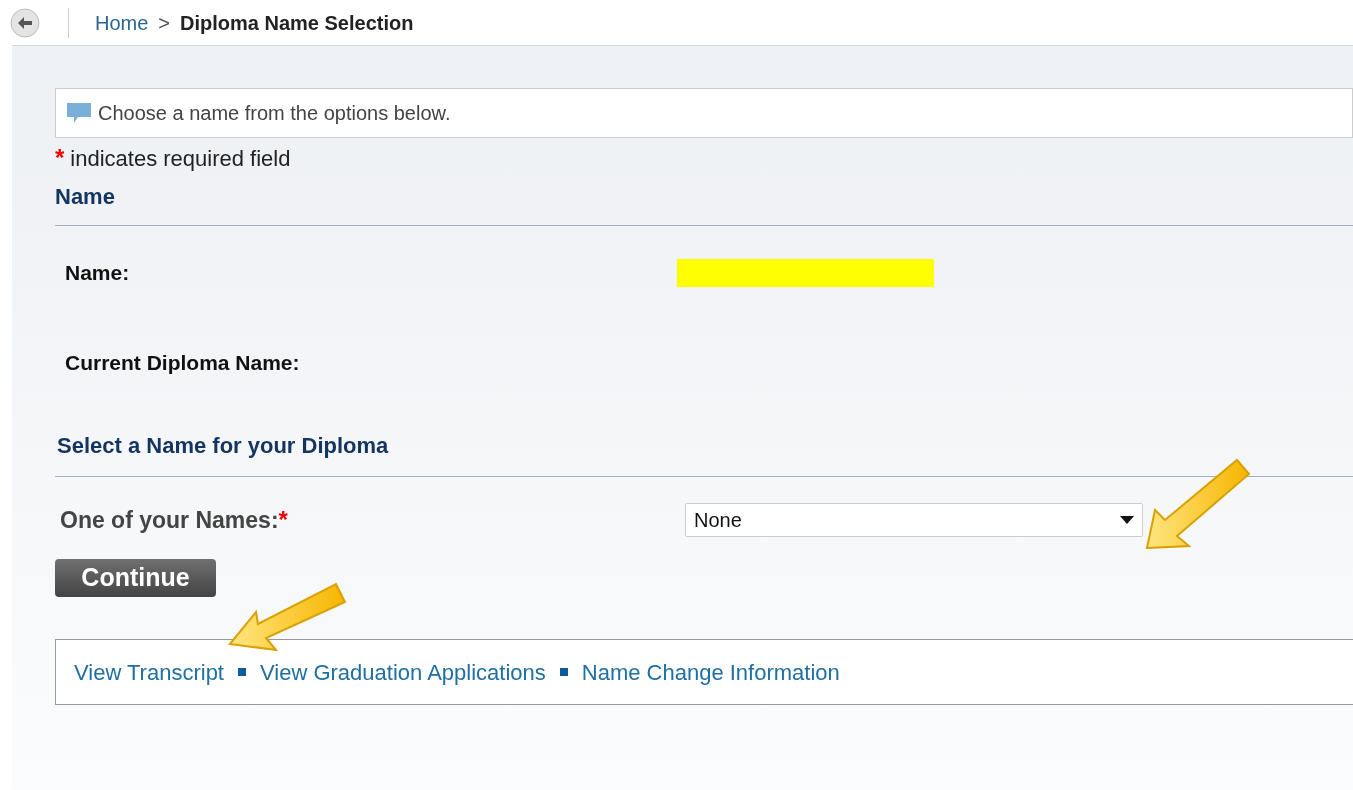 This screenshot has width=1353, height=790. What do you see at coordinates (169, 520) in the screenshot?
I see `field-label: One of your Names:` at bounding box center [169, 520].